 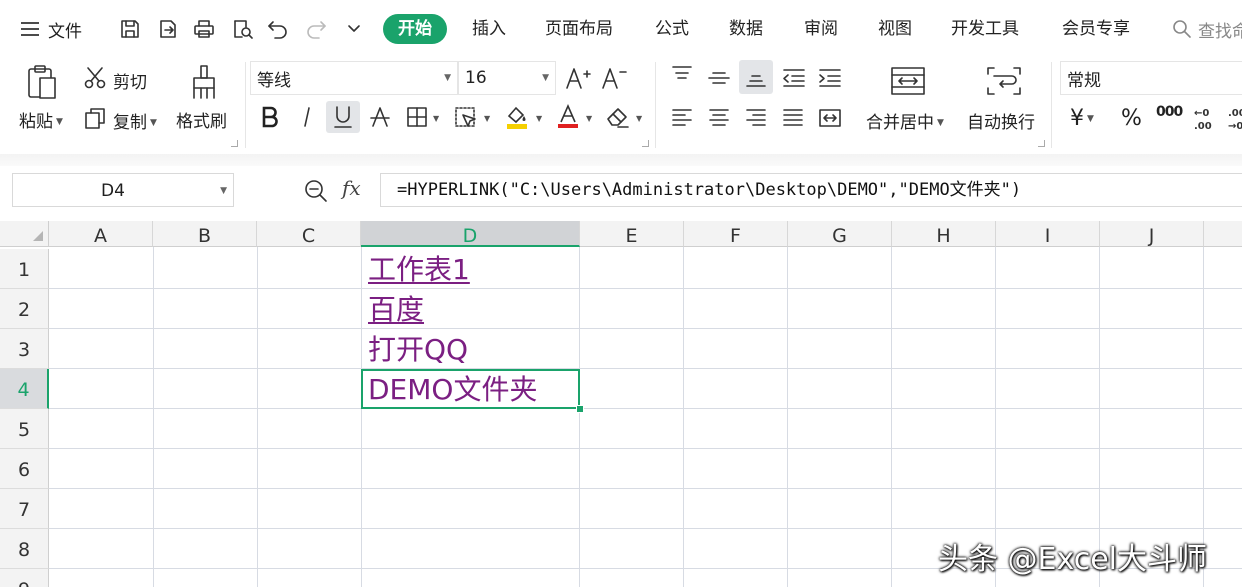 What do you see at coordinates (24, 349) in the screenshot?
I see `row-header-3: 3` at bounding box center [24, 349].